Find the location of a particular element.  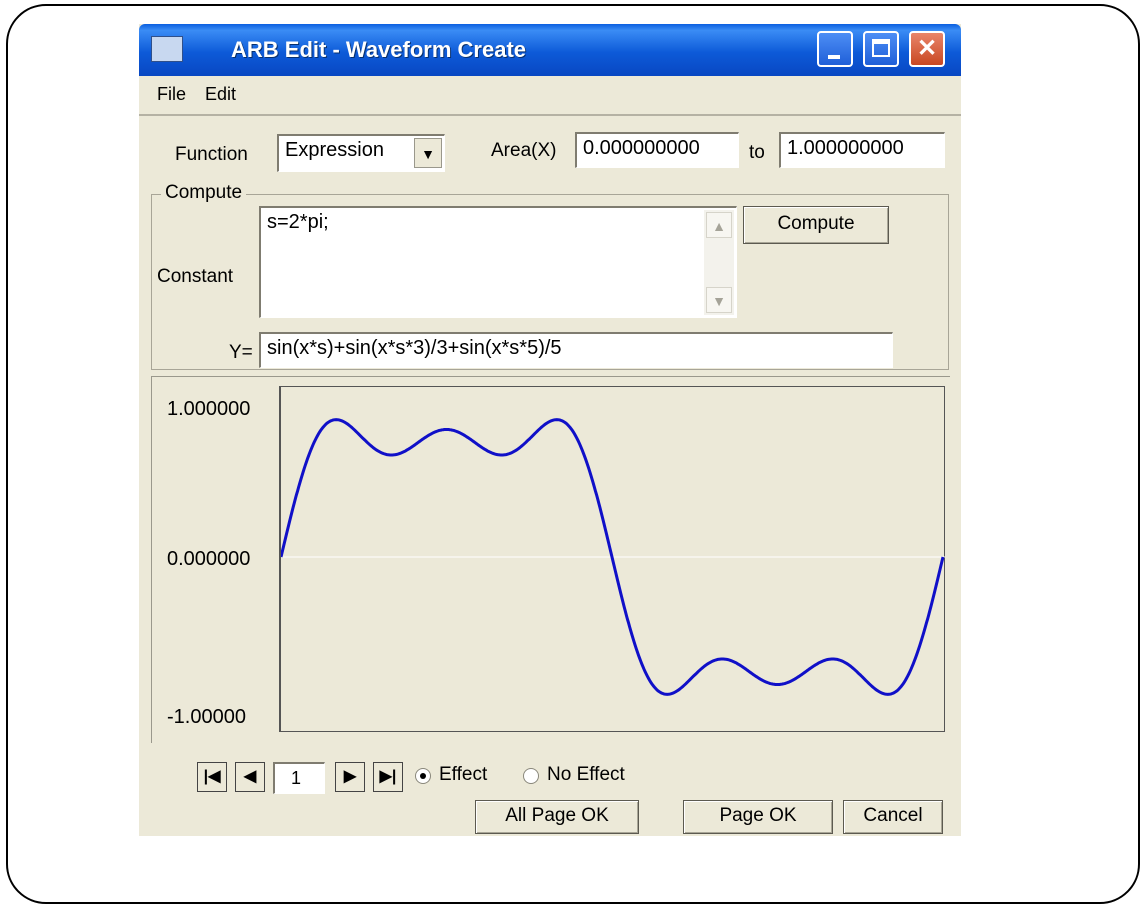

maximize-icon is located at coordinates (881, 48).